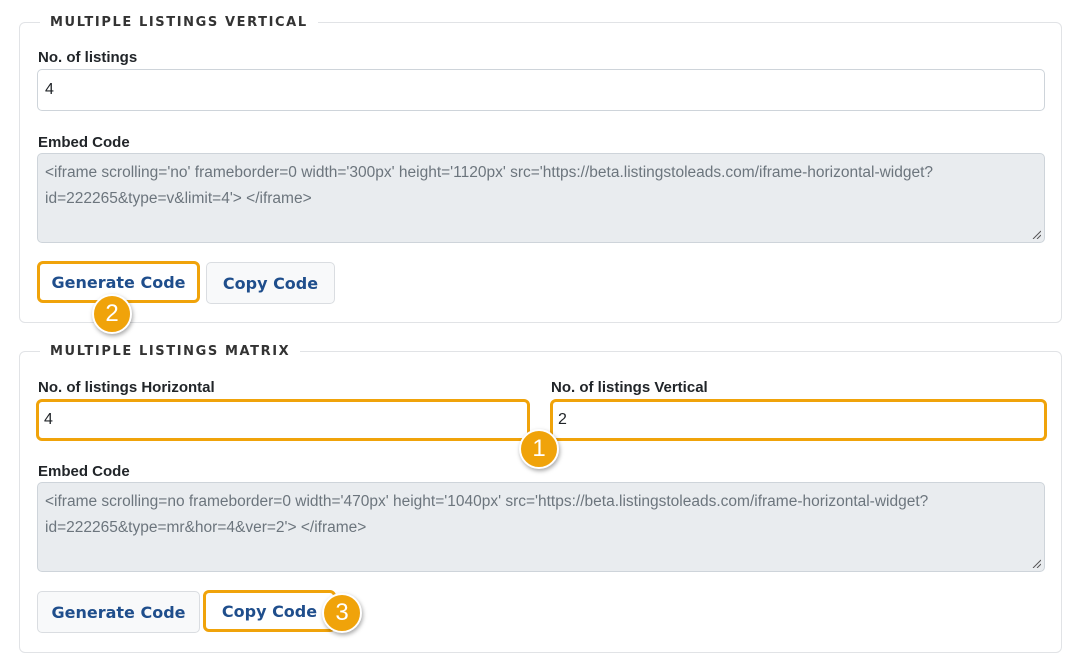 The image size is (1080, 671). Describe the element at coordinates (84, 142) in the screenshot. I see `vertical-embed-label: Embed Code` at that location.